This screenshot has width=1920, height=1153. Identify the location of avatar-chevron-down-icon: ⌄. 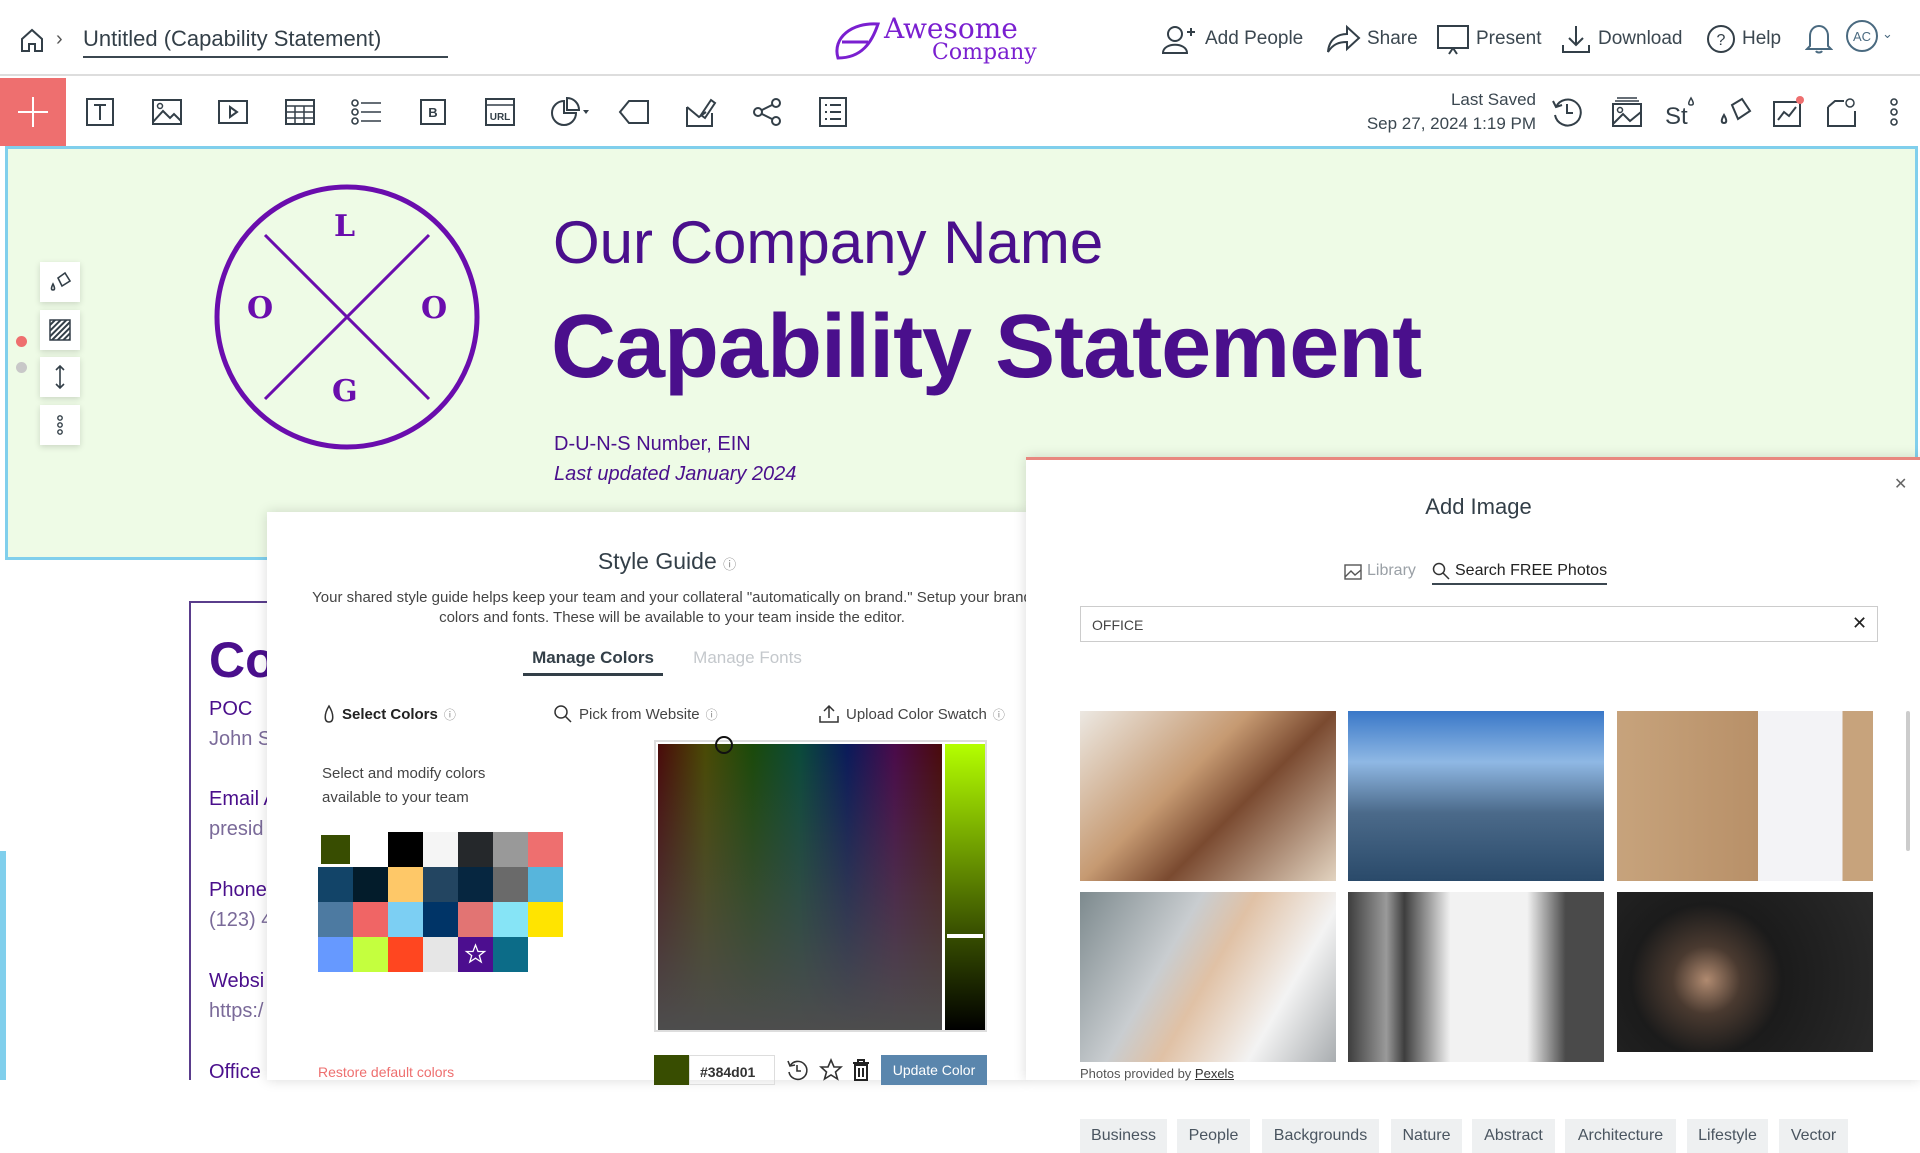
(1887, 34).